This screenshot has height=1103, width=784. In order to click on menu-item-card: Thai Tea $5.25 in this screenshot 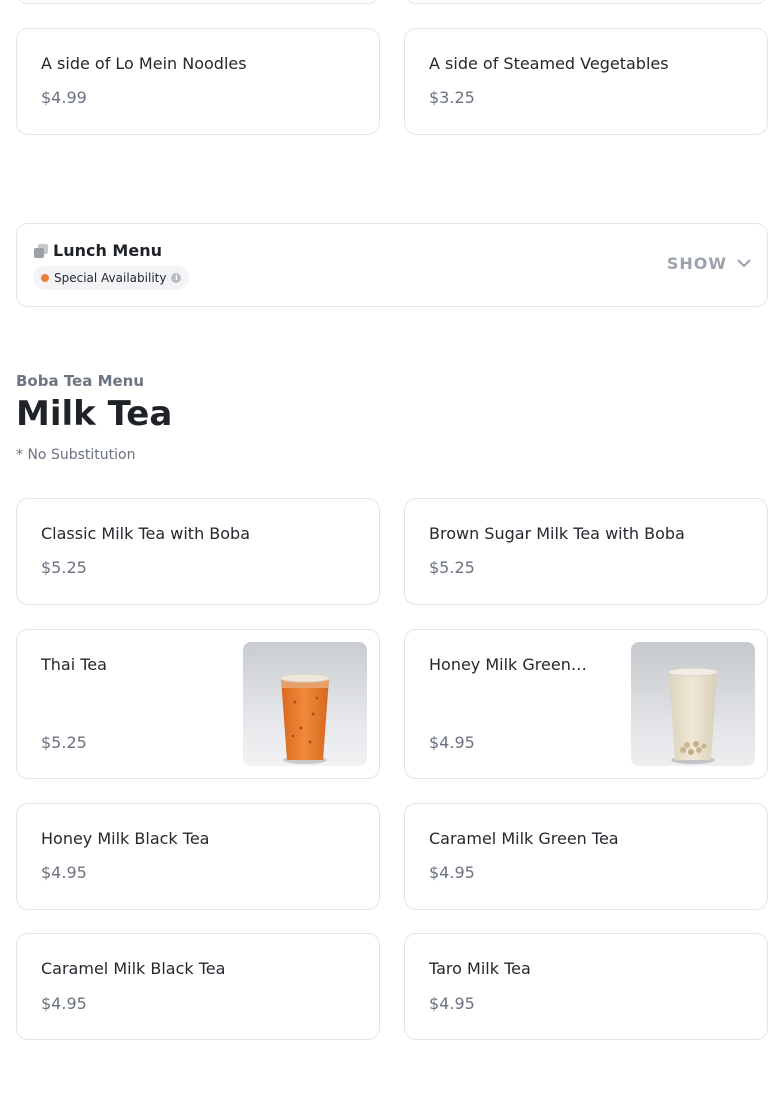, I will do `click(198, 704)`.